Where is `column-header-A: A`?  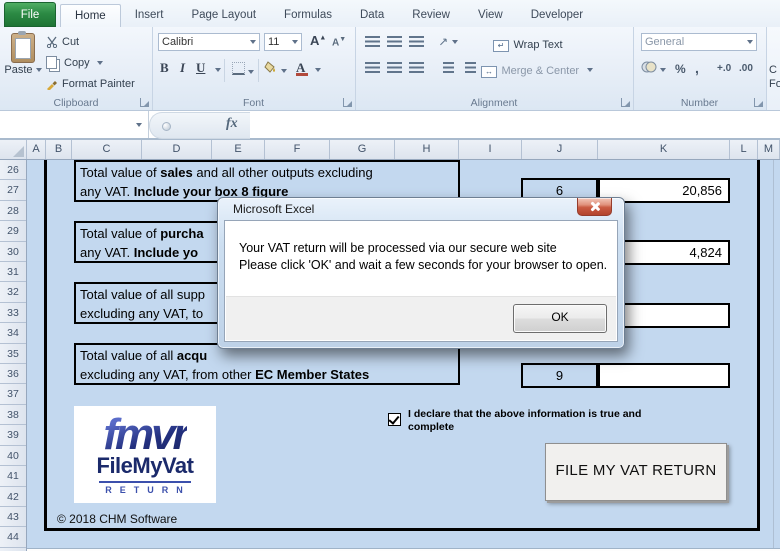
column-header-A: A is located at coordinates (36, 149).